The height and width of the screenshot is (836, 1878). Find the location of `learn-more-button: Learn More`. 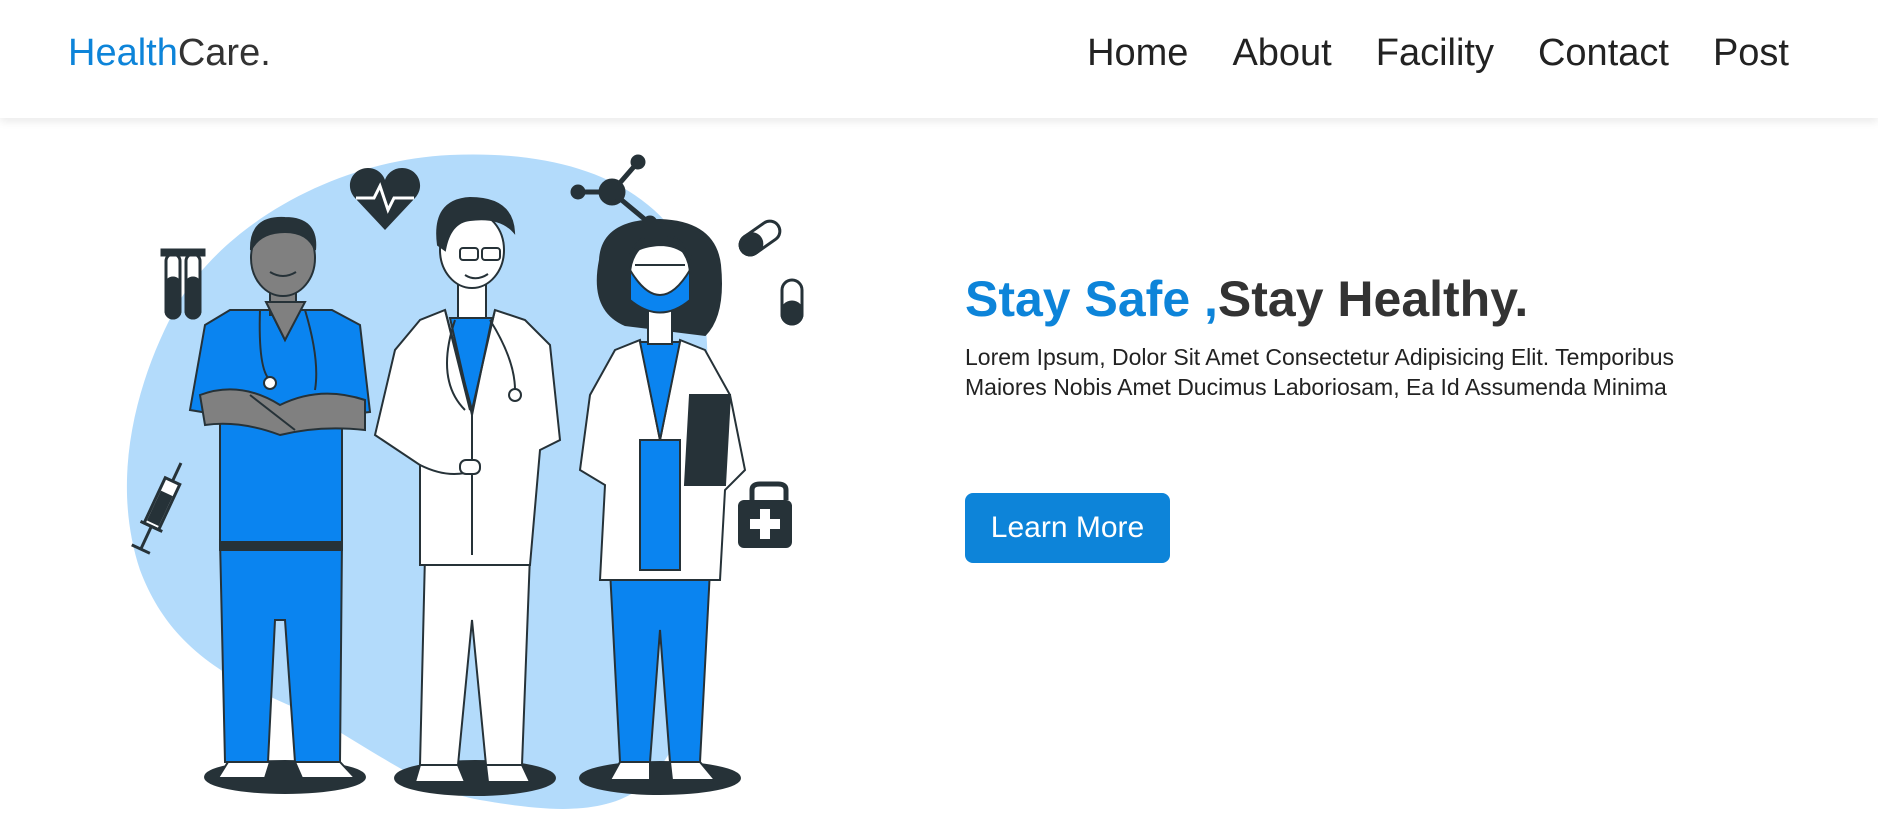

learn-more-button: Learn More is located at coordinates (1067, 528).